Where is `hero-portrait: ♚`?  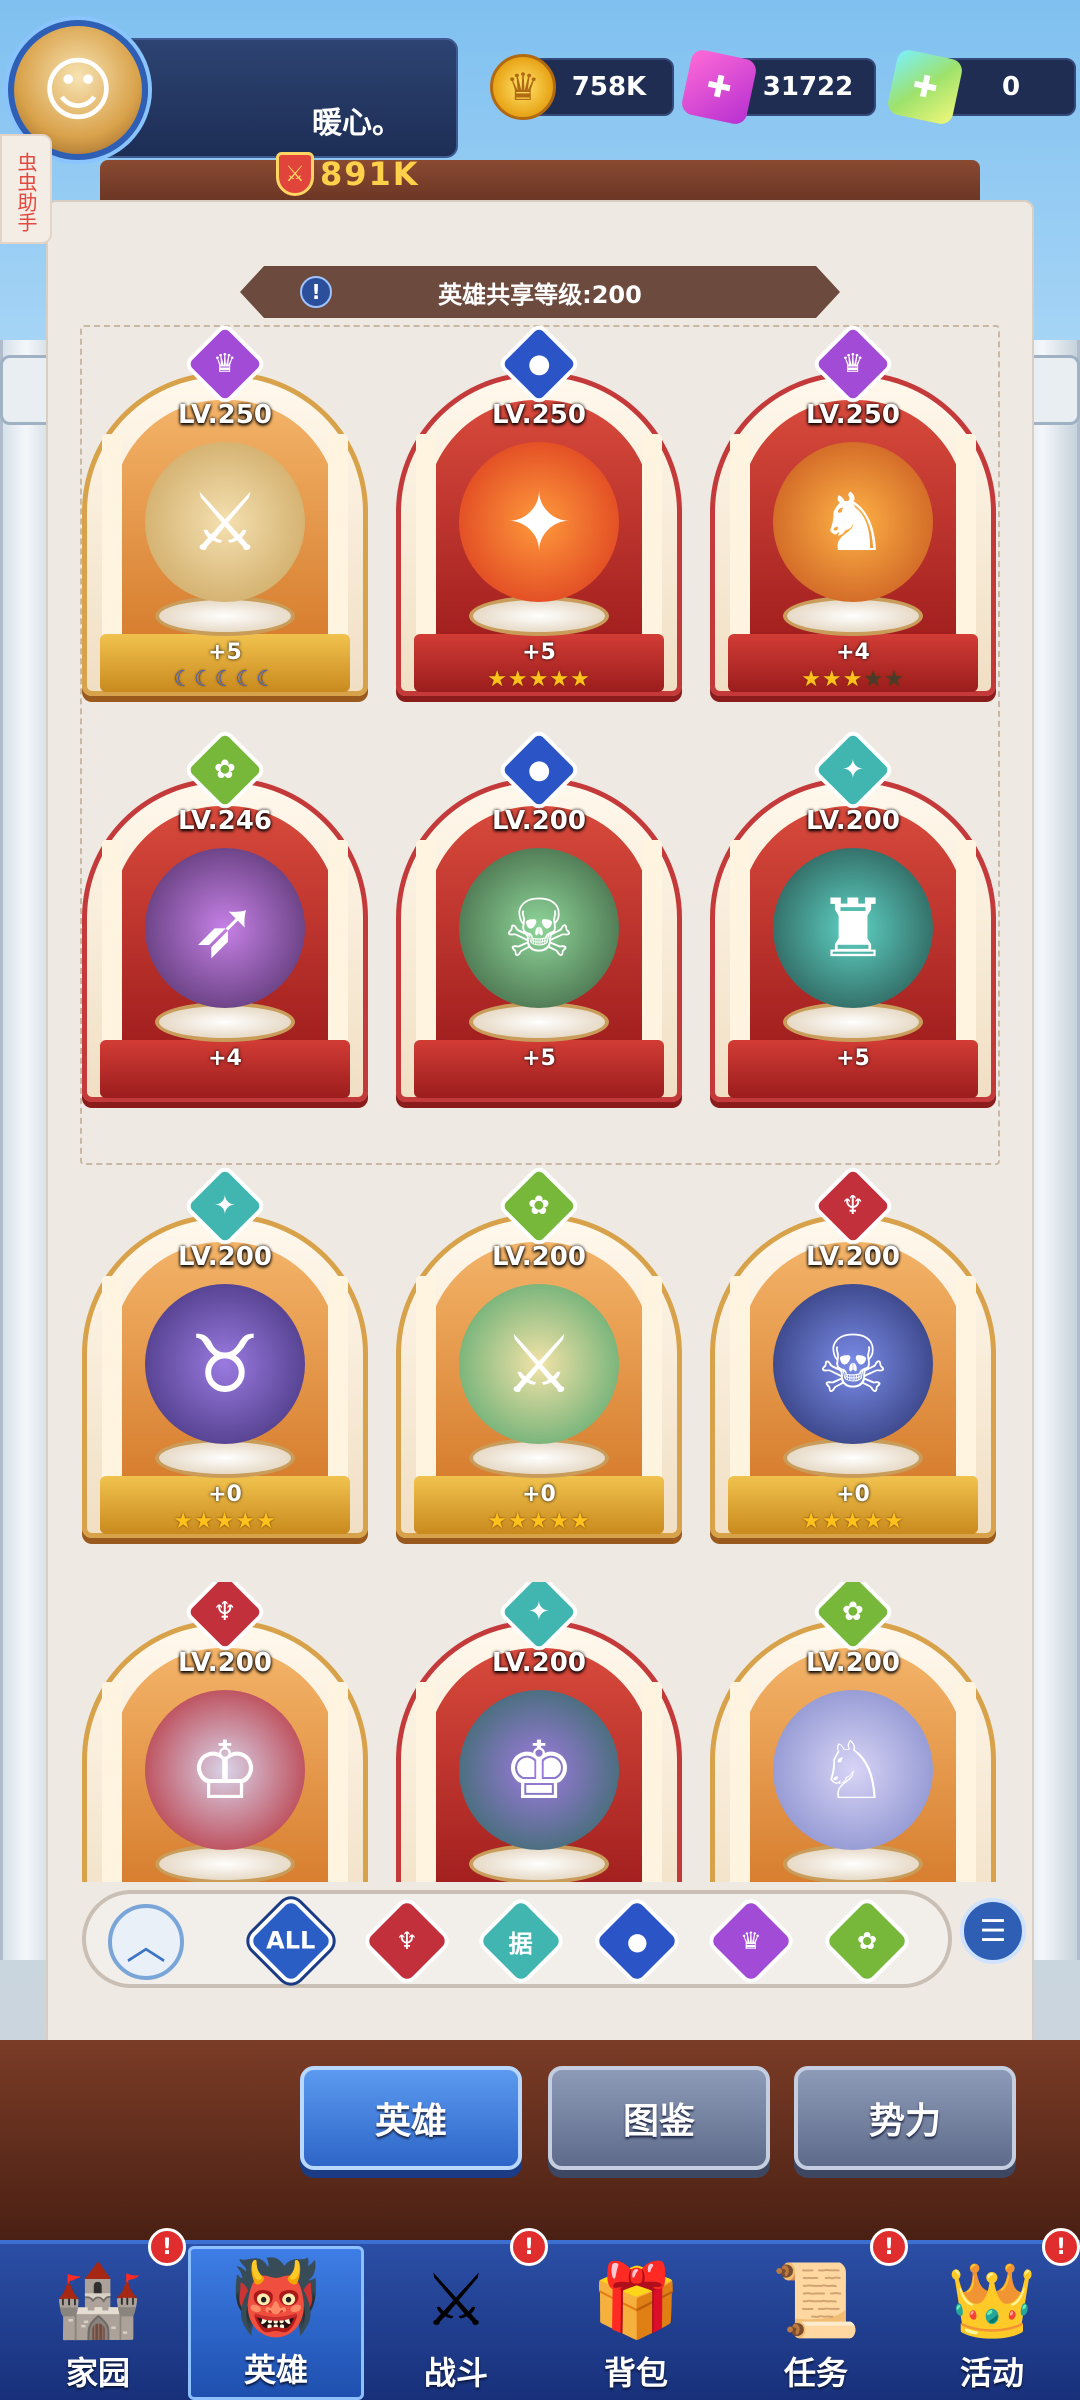 hero-portrait: ♚ is located at coordinates (539, 1770).